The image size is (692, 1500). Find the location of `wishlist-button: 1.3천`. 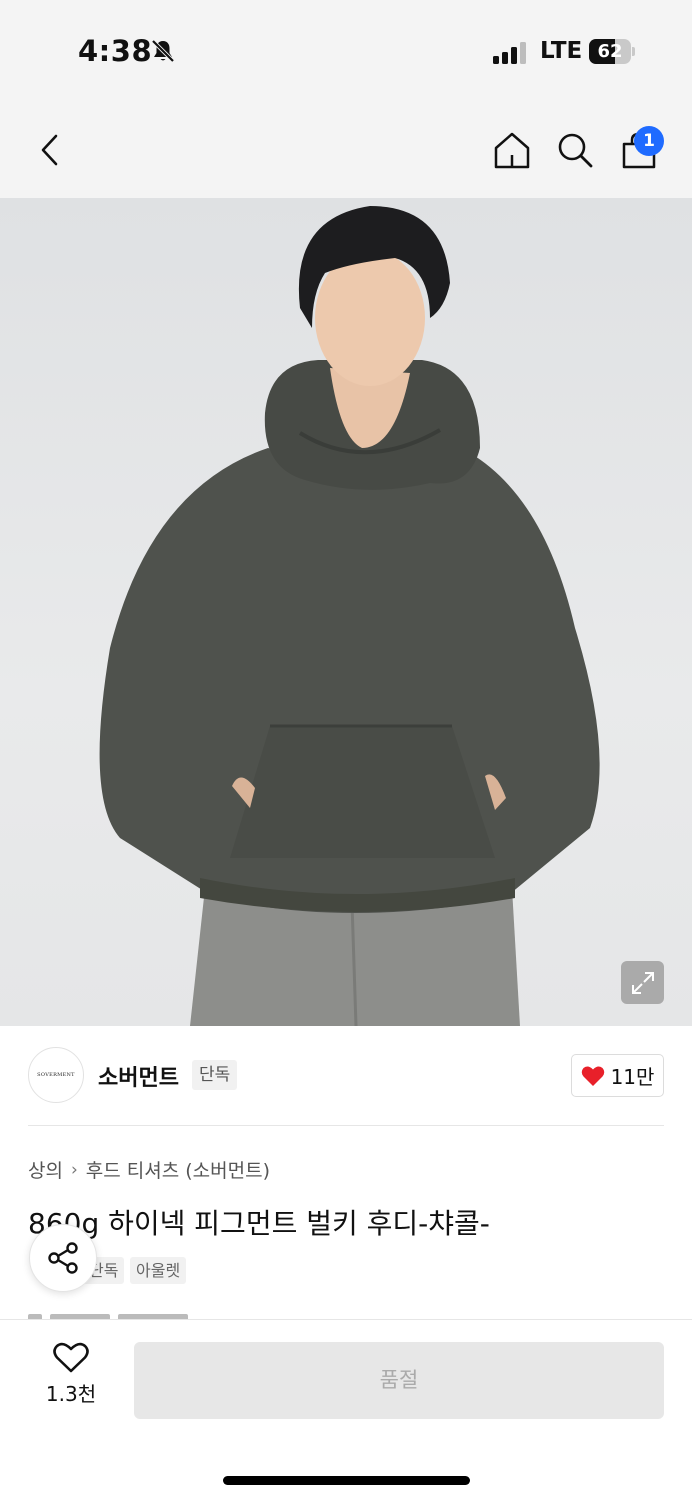

wishlist-button: 1.3천 is located at coordinates (71, 1378).